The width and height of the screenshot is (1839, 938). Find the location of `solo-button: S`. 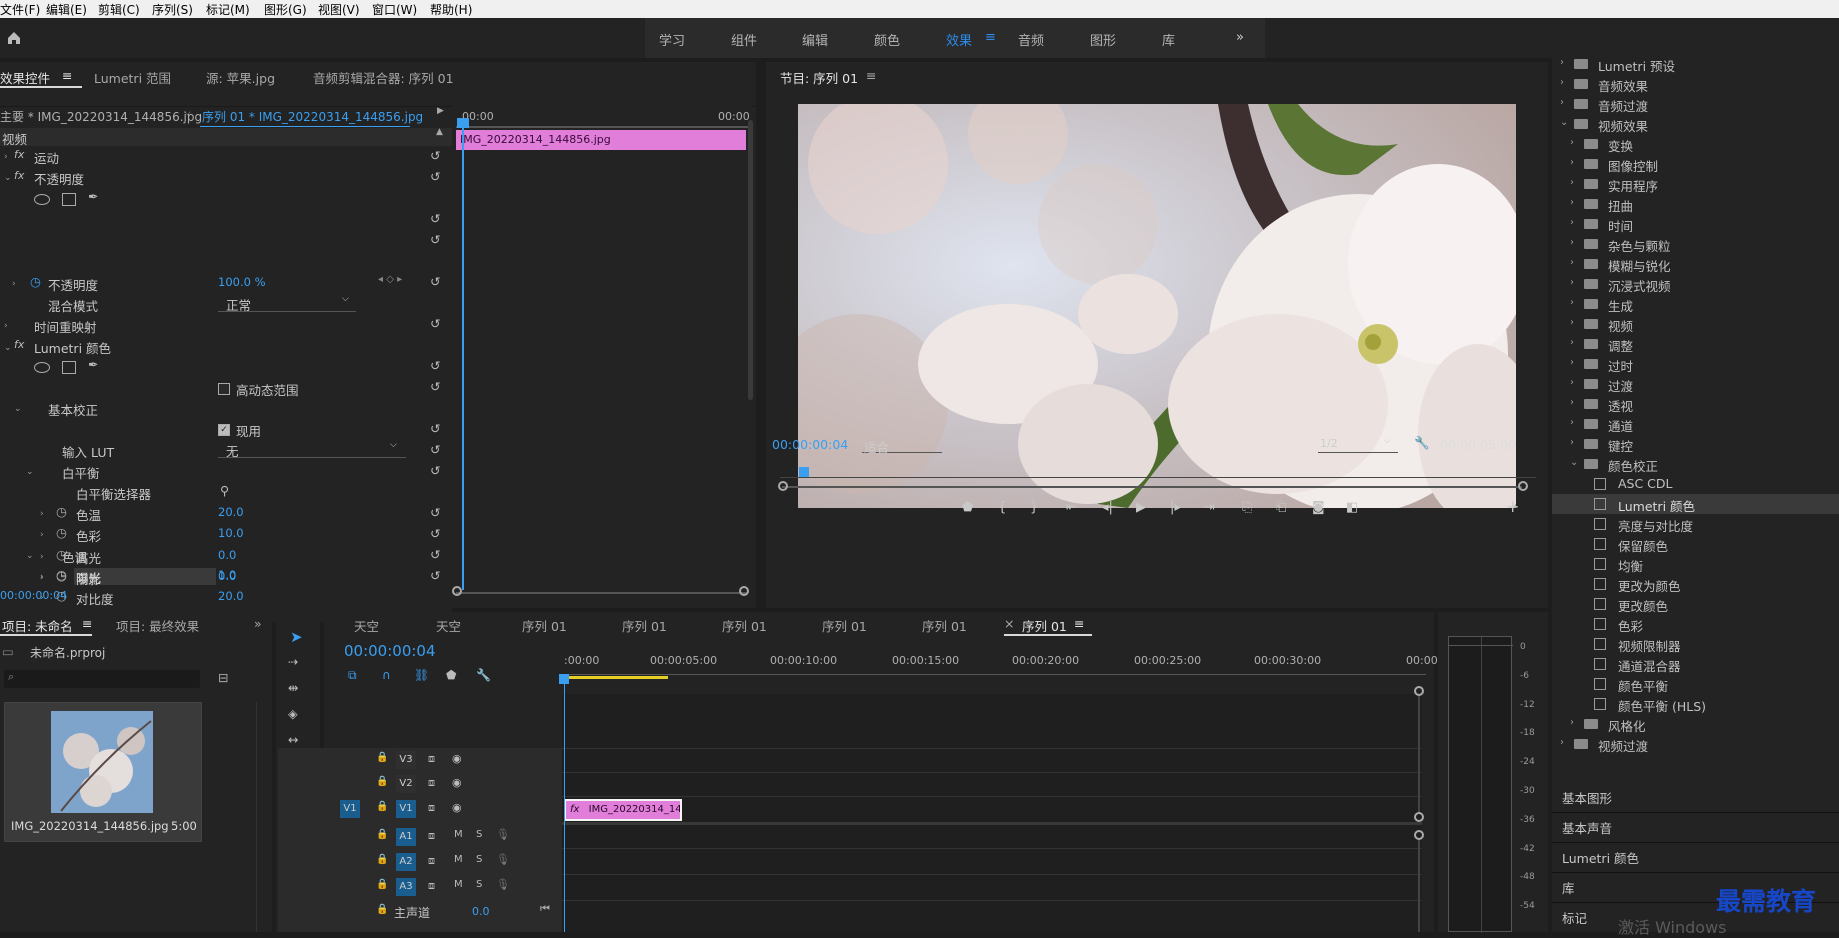

solo-button: S is located at coordinates (479, 889).